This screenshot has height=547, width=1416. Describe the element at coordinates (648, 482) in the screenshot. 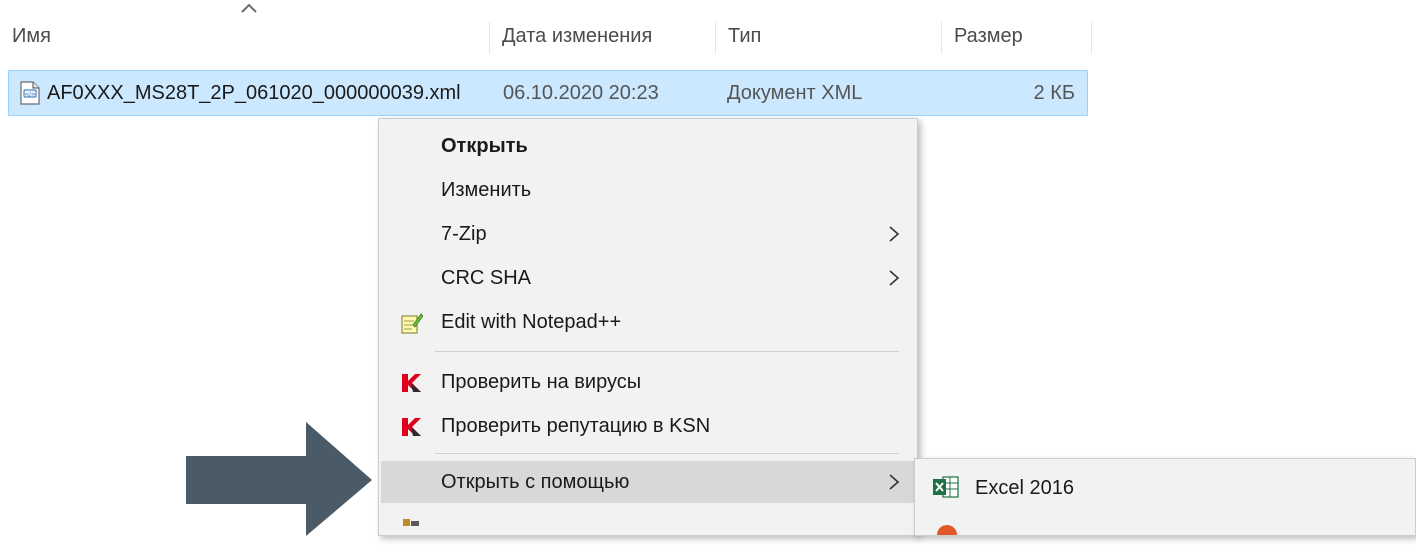

I see `menu-item-open-with: Открыть с помощью` at that location.